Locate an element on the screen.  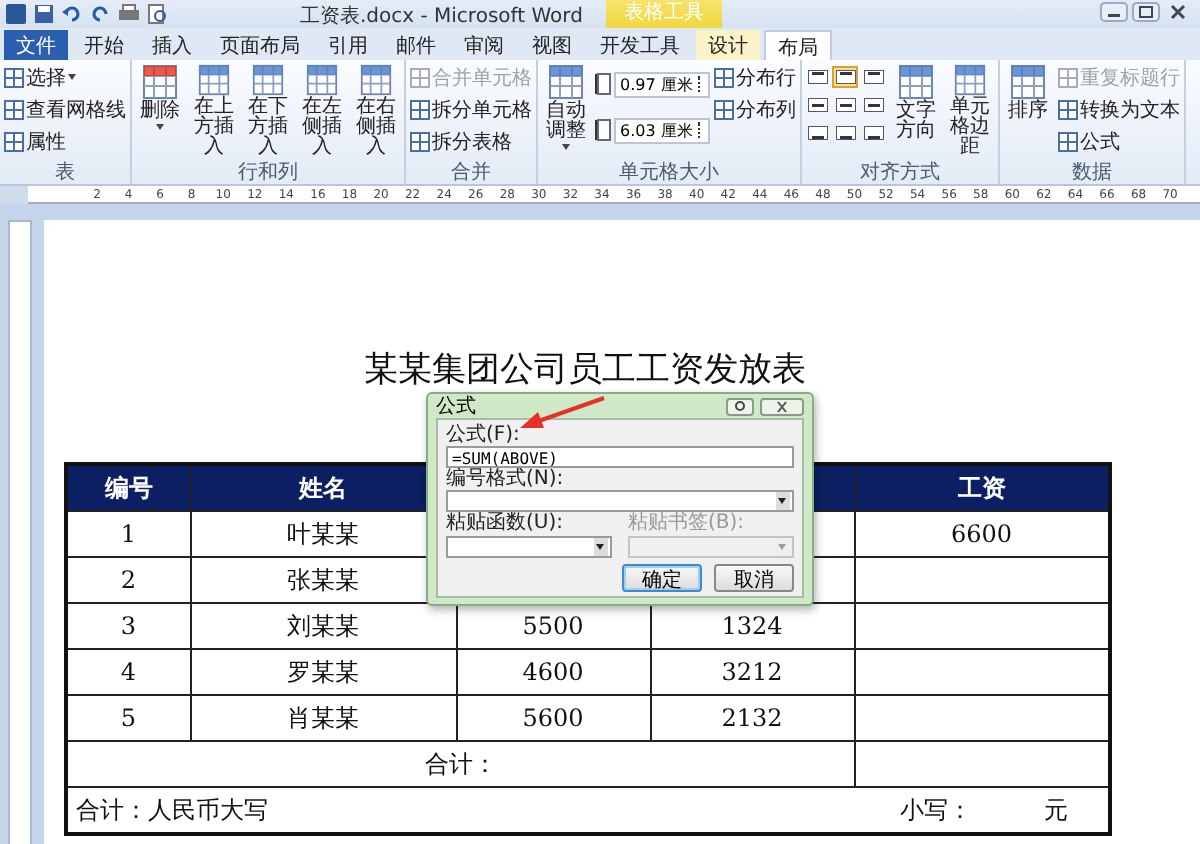
group-label: 单元格大小 is located at coordinates (669, 173).